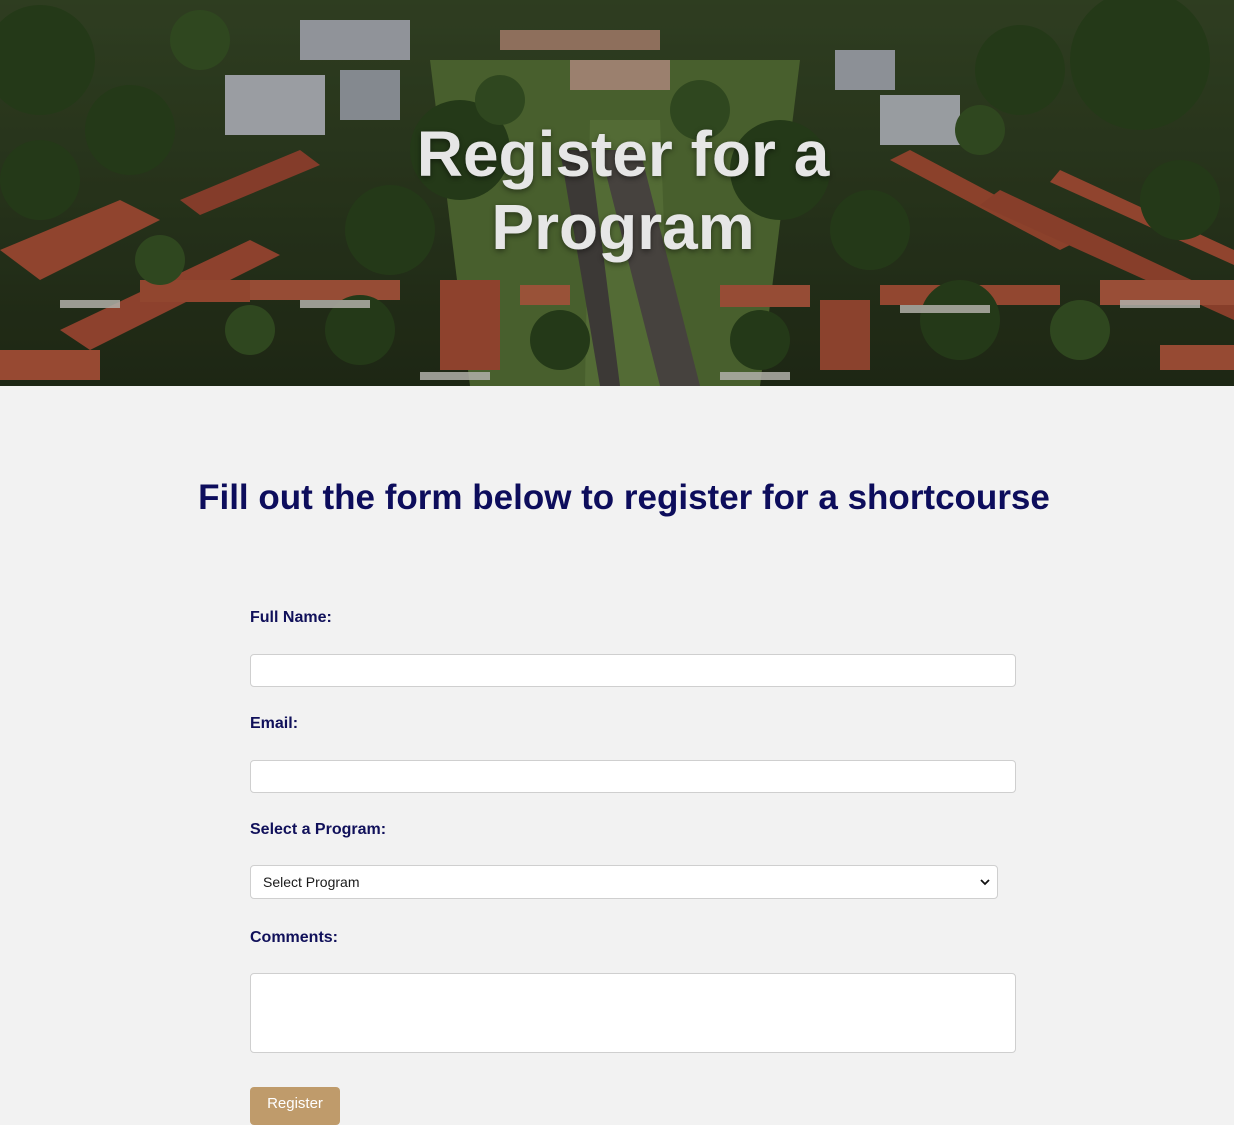 This screenshot has height=1125, width=1234. What do you see at coordinates (291, 617) in the screenshot?
I see `full-name-label: Full Name:` at bounding box center [291, 617].